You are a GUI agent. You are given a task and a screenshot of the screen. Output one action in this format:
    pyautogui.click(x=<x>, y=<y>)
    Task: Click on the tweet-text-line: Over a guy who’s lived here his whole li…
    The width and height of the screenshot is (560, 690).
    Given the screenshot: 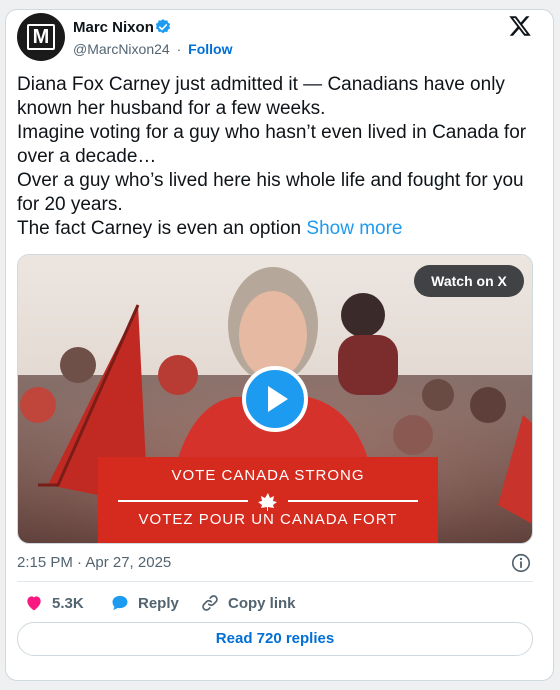 What is the action you would take?
    pyautogui.click(x=270, y=192)
    